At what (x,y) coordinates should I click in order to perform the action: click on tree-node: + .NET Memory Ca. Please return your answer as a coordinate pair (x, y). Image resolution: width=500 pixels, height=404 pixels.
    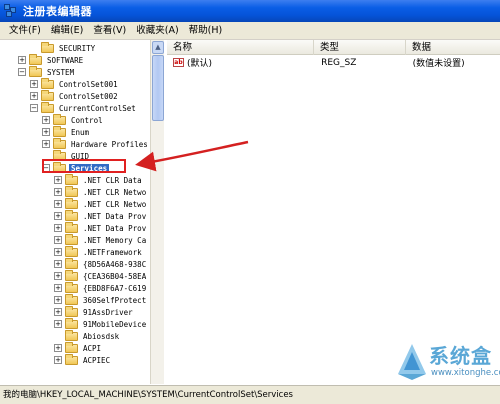
    Looking at the image, I should click on (101, 239).